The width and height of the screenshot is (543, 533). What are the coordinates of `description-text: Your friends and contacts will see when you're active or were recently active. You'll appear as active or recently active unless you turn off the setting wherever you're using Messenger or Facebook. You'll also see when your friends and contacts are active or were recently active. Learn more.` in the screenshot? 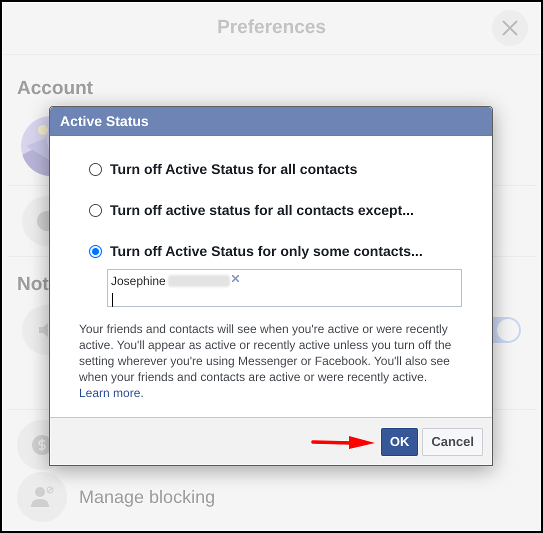 It's located at (265, 361).